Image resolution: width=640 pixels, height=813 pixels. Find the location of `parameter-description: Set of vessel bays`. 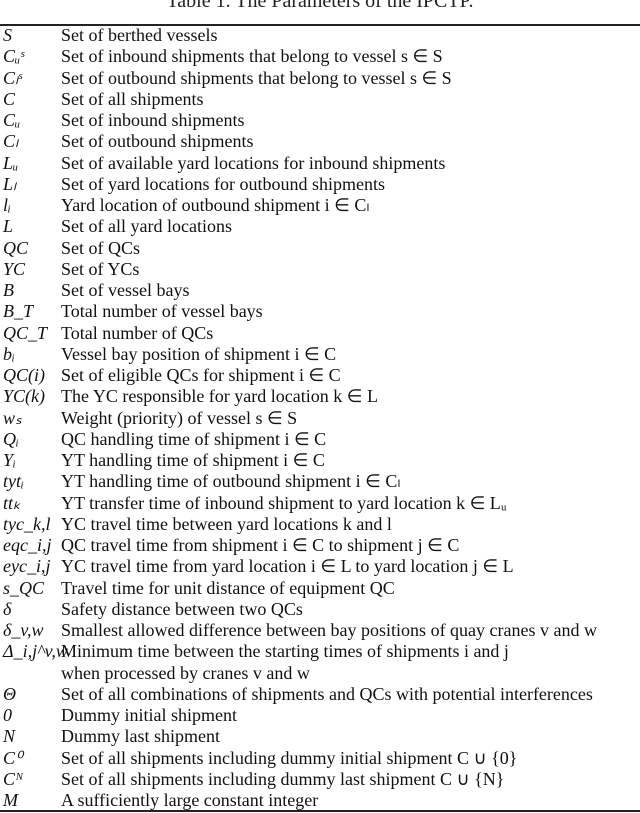

parameter-description: Set of vessel bays is located at coordinates (125, 290).